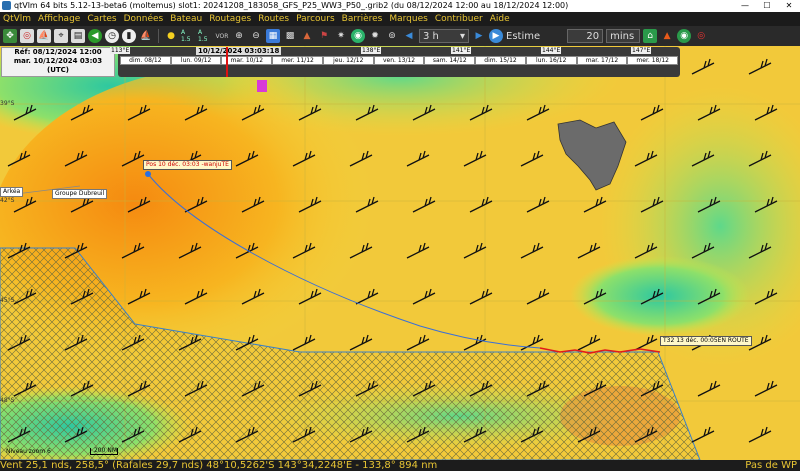 The image size is (800, 471). Describe the element at coordinates (102, 19) in the screenshot. I see `menu-cartes: Cartes` at that location.